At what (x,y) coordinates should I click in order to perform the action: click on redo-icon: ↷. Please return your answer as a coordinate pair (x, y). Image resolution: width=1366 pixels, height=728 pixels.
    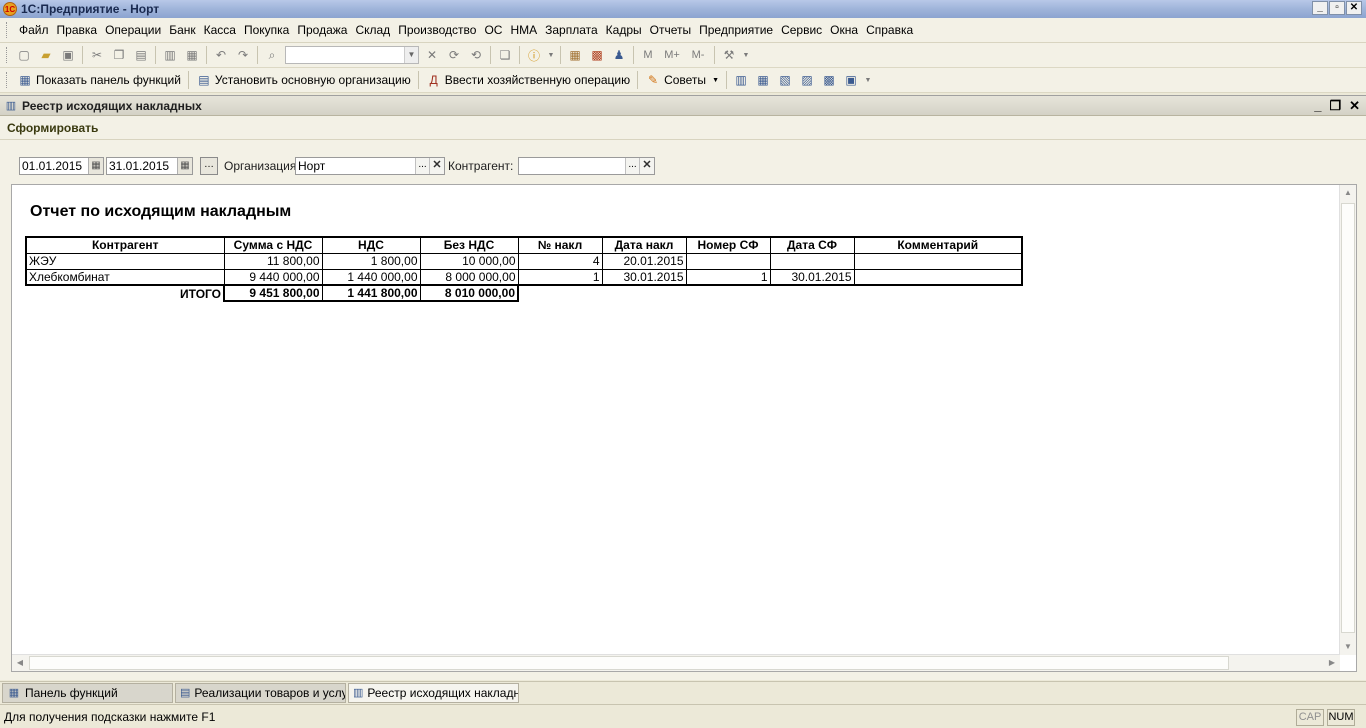
    Looking at the image, I should click on (243, 55).